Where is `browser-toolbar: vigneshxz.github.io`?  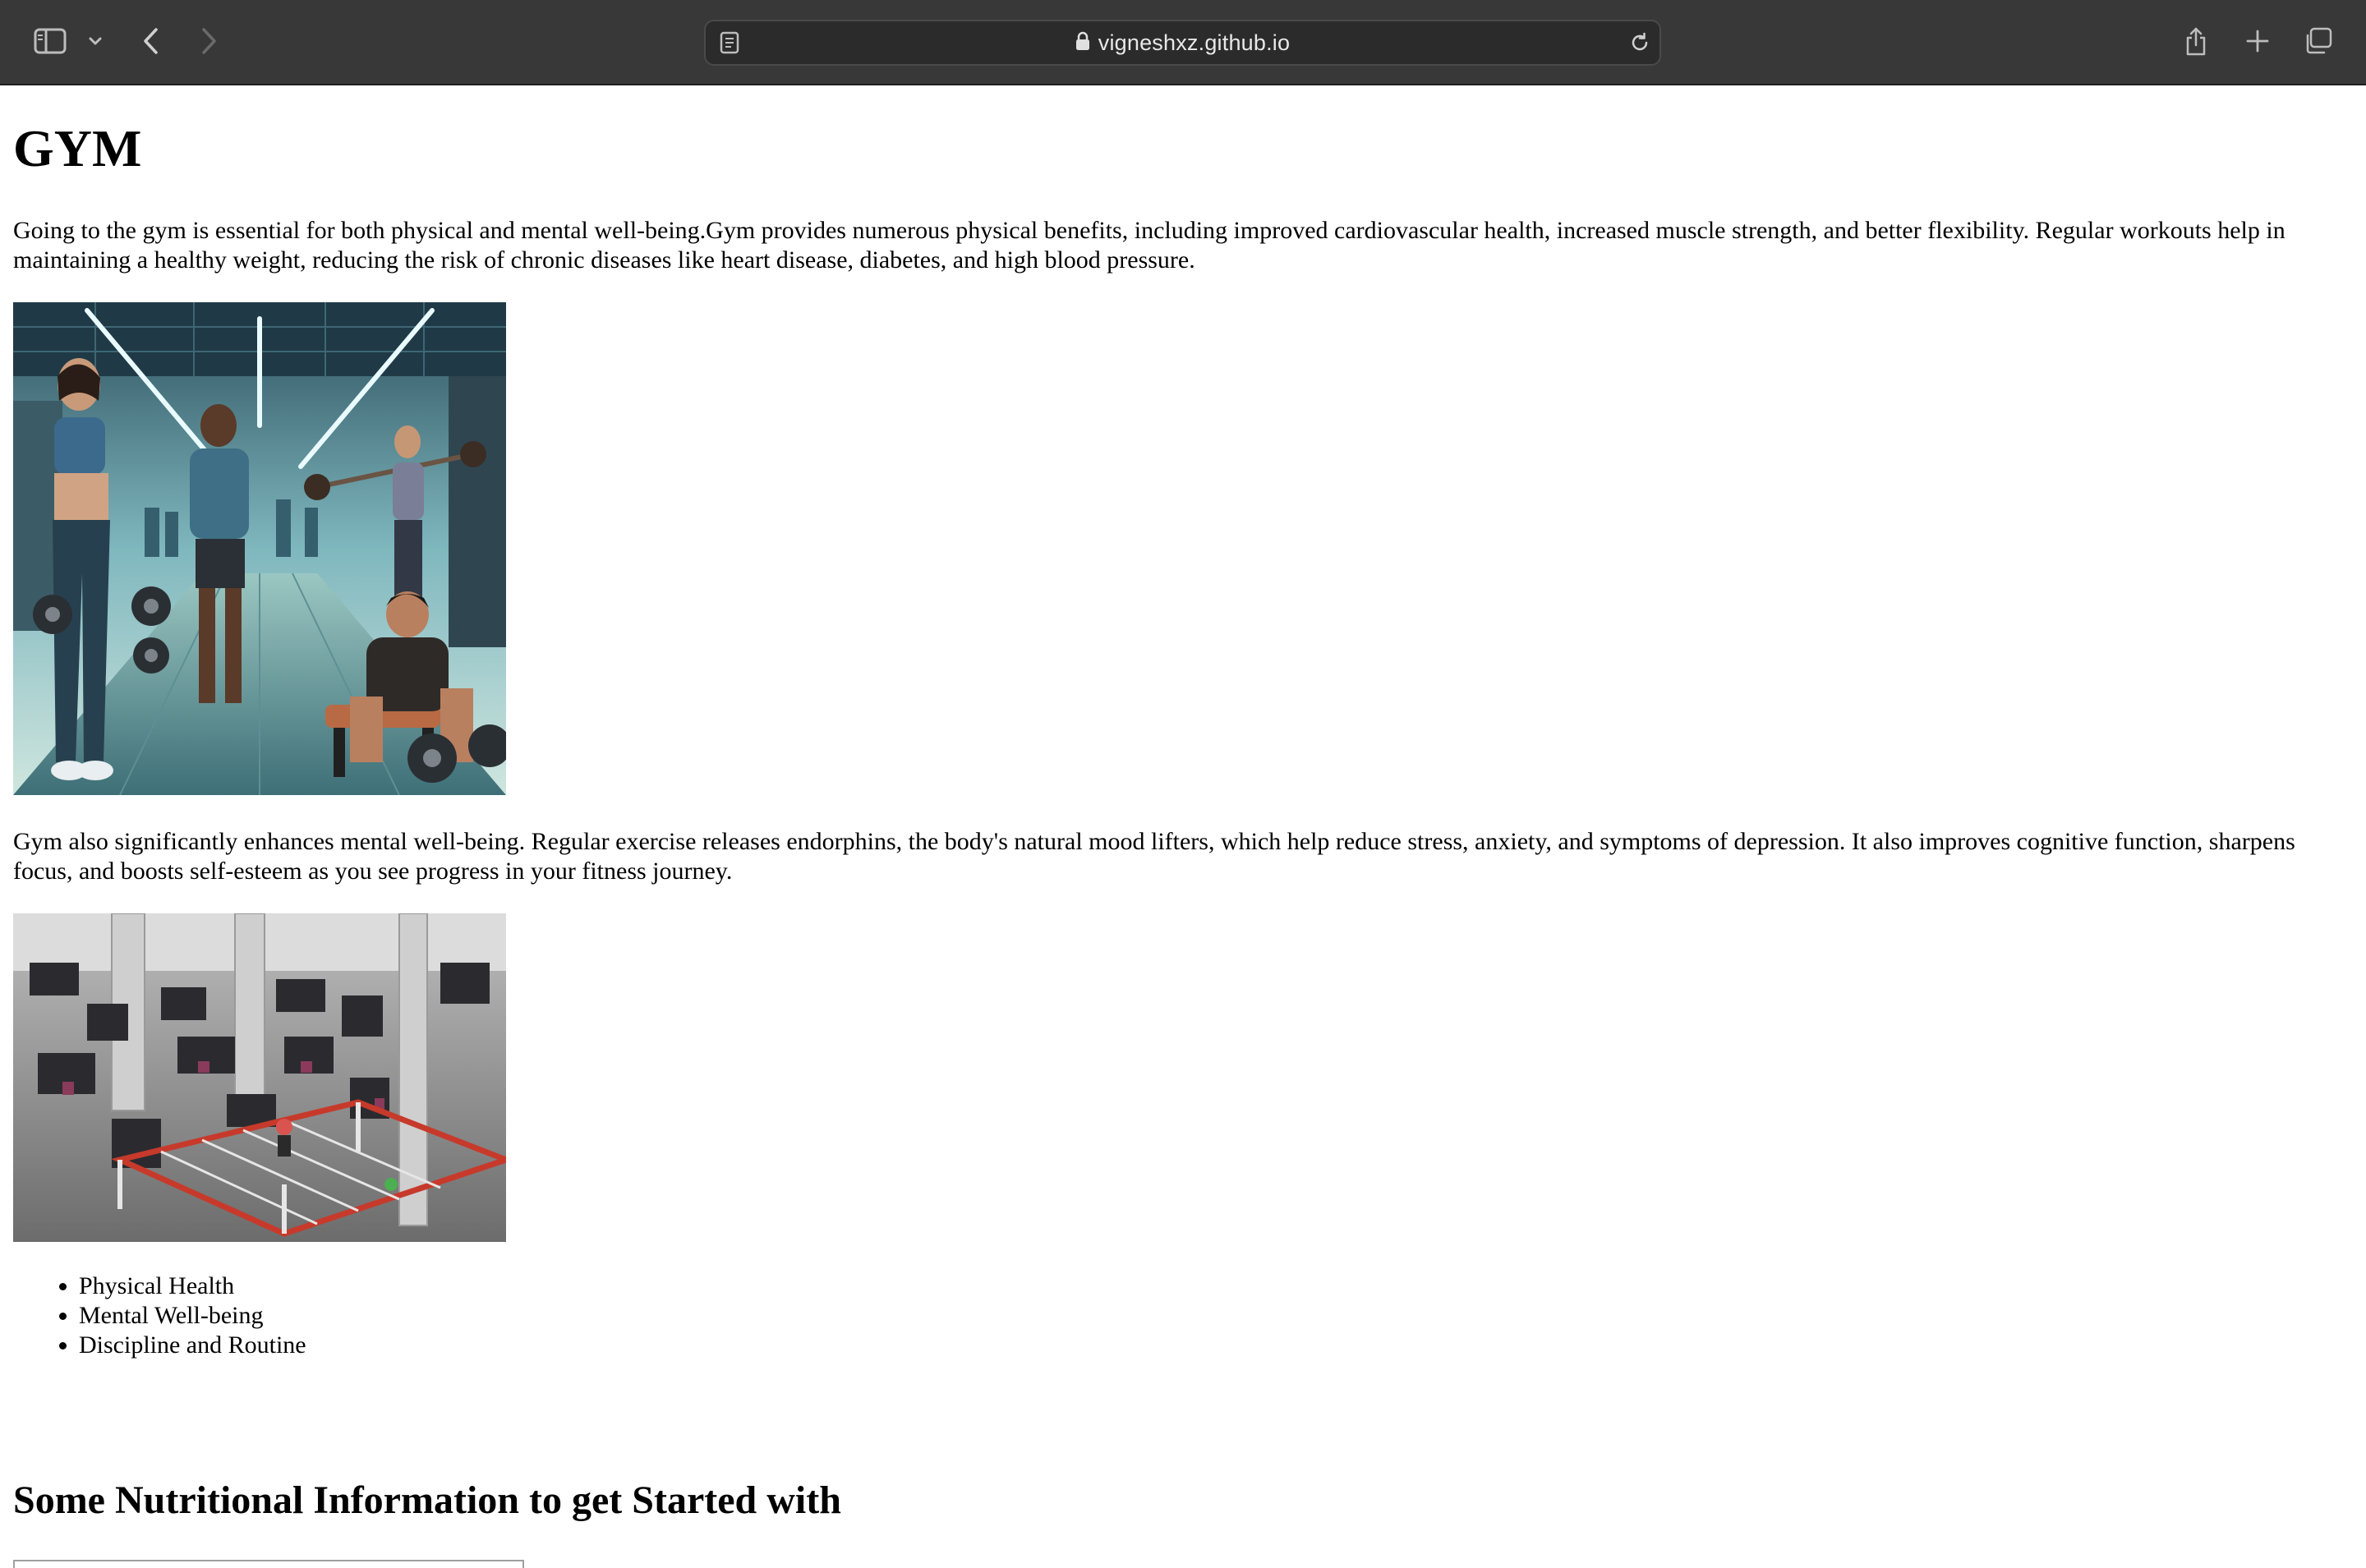 browser-toolbar: vigneshxz.github.io is located at coordinates (1183, 43).